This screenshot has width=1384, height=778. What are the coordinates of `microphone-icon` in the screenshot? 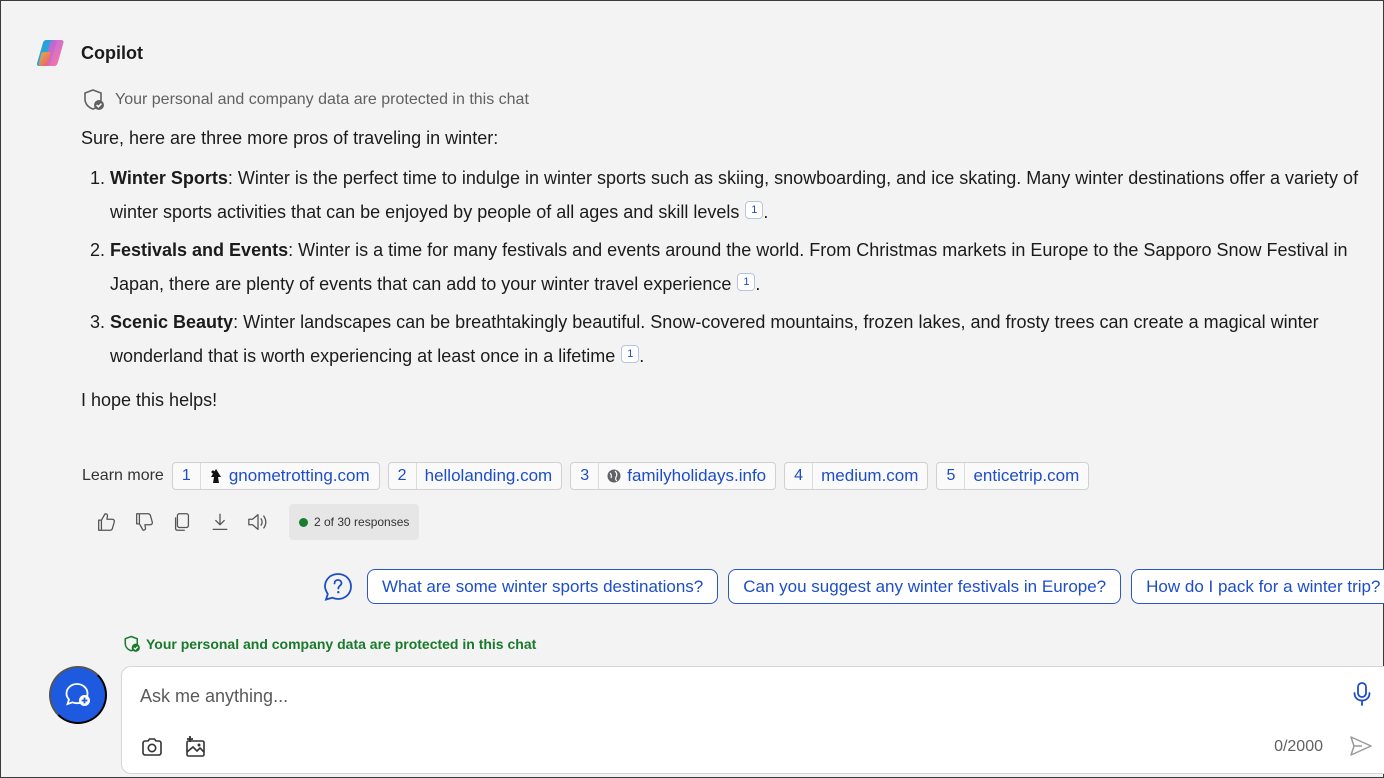 It's located at (1362, 696).